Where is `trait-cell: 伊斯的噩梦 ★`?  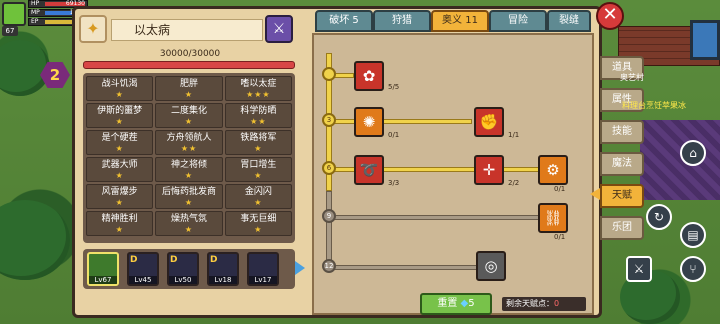 trait-cell: 伊斯的噩梦 ★ is located at coordinates (120, 115).